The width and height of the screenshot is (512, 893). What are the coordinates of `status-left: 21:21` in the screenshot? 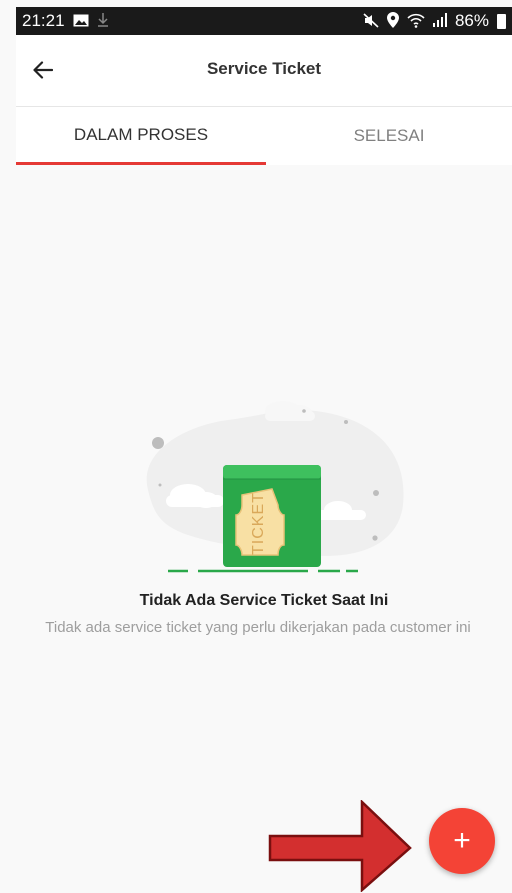 It's located at (65, 21).